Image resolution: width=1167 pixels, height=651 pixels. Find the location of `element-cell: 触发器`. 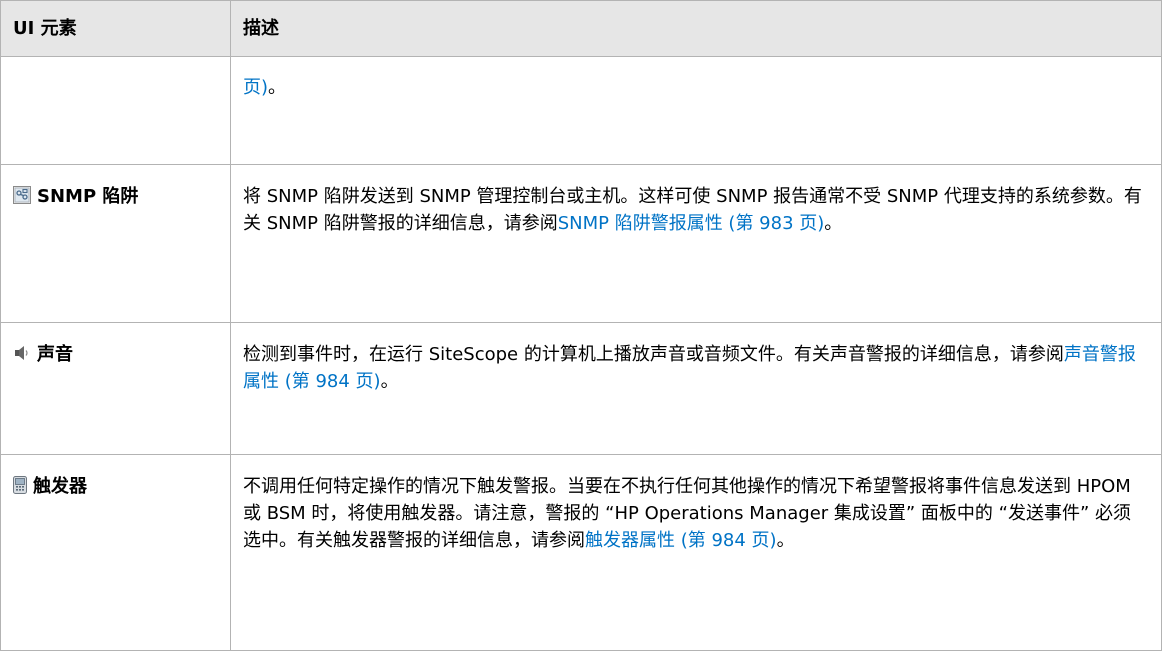

element-cell: 触发器 is located at coordinates (115, 552).